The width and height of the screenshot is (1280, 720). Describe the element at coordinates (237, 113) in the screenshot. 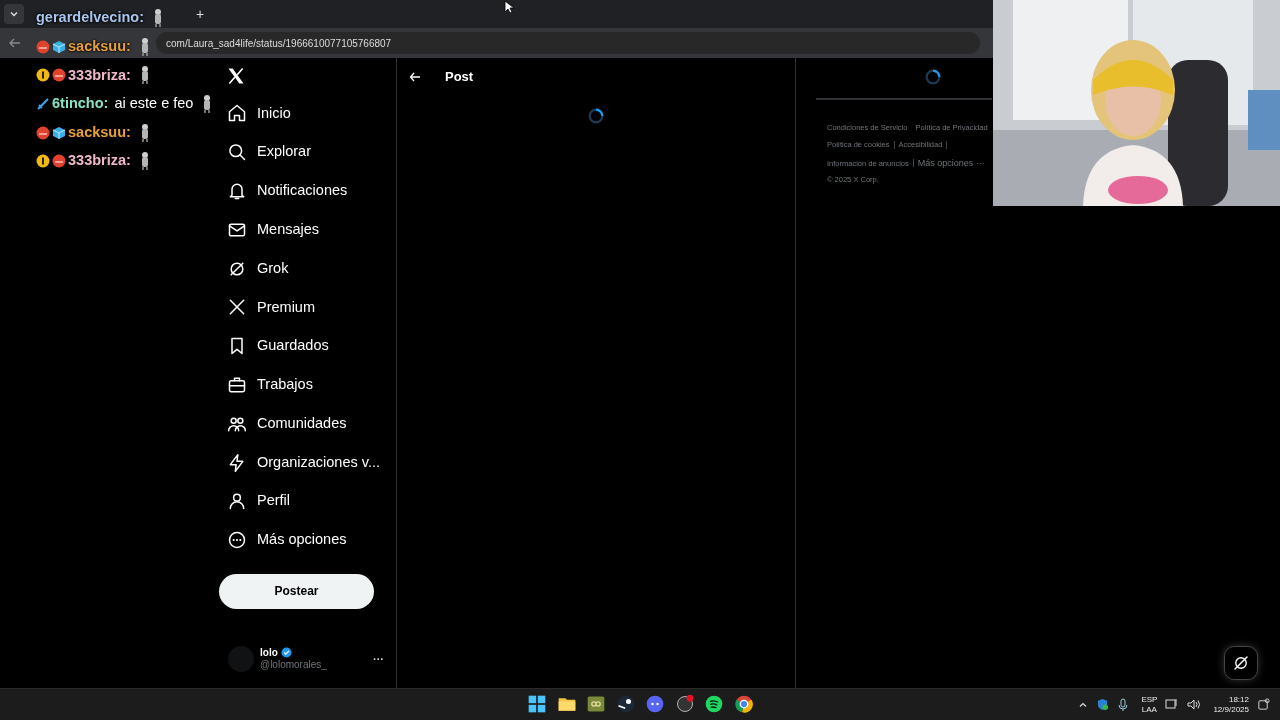

I see `home-icon` at that location.